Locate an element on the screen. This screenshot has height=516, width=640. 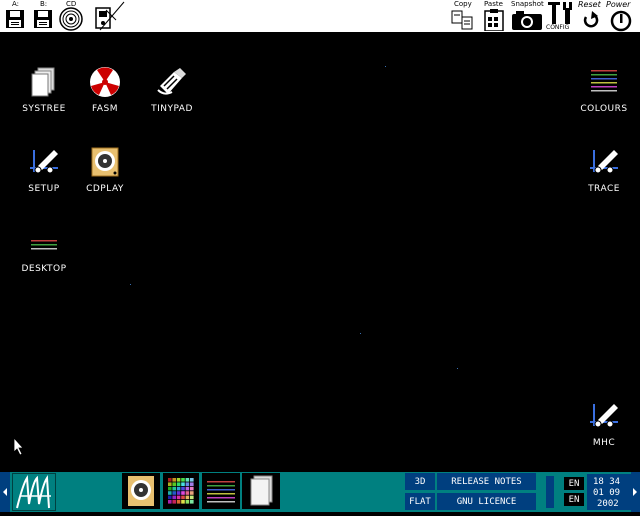
language-button-1: EN is located at coordinates (574, 483).